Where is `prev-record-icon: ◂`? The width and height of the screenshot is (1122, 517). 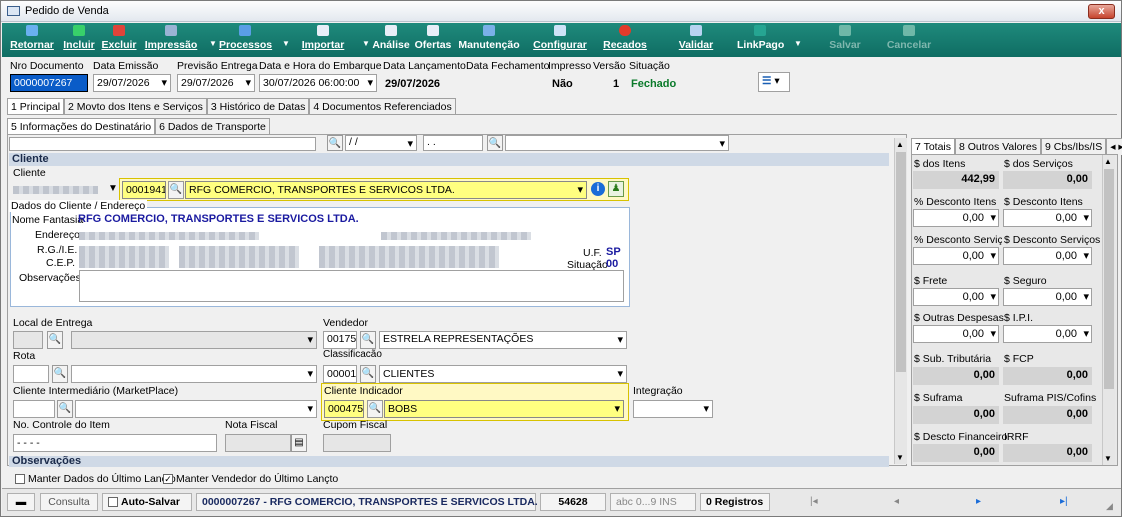
prev-record-icon: ◂ is located at coordinates (896, 501).